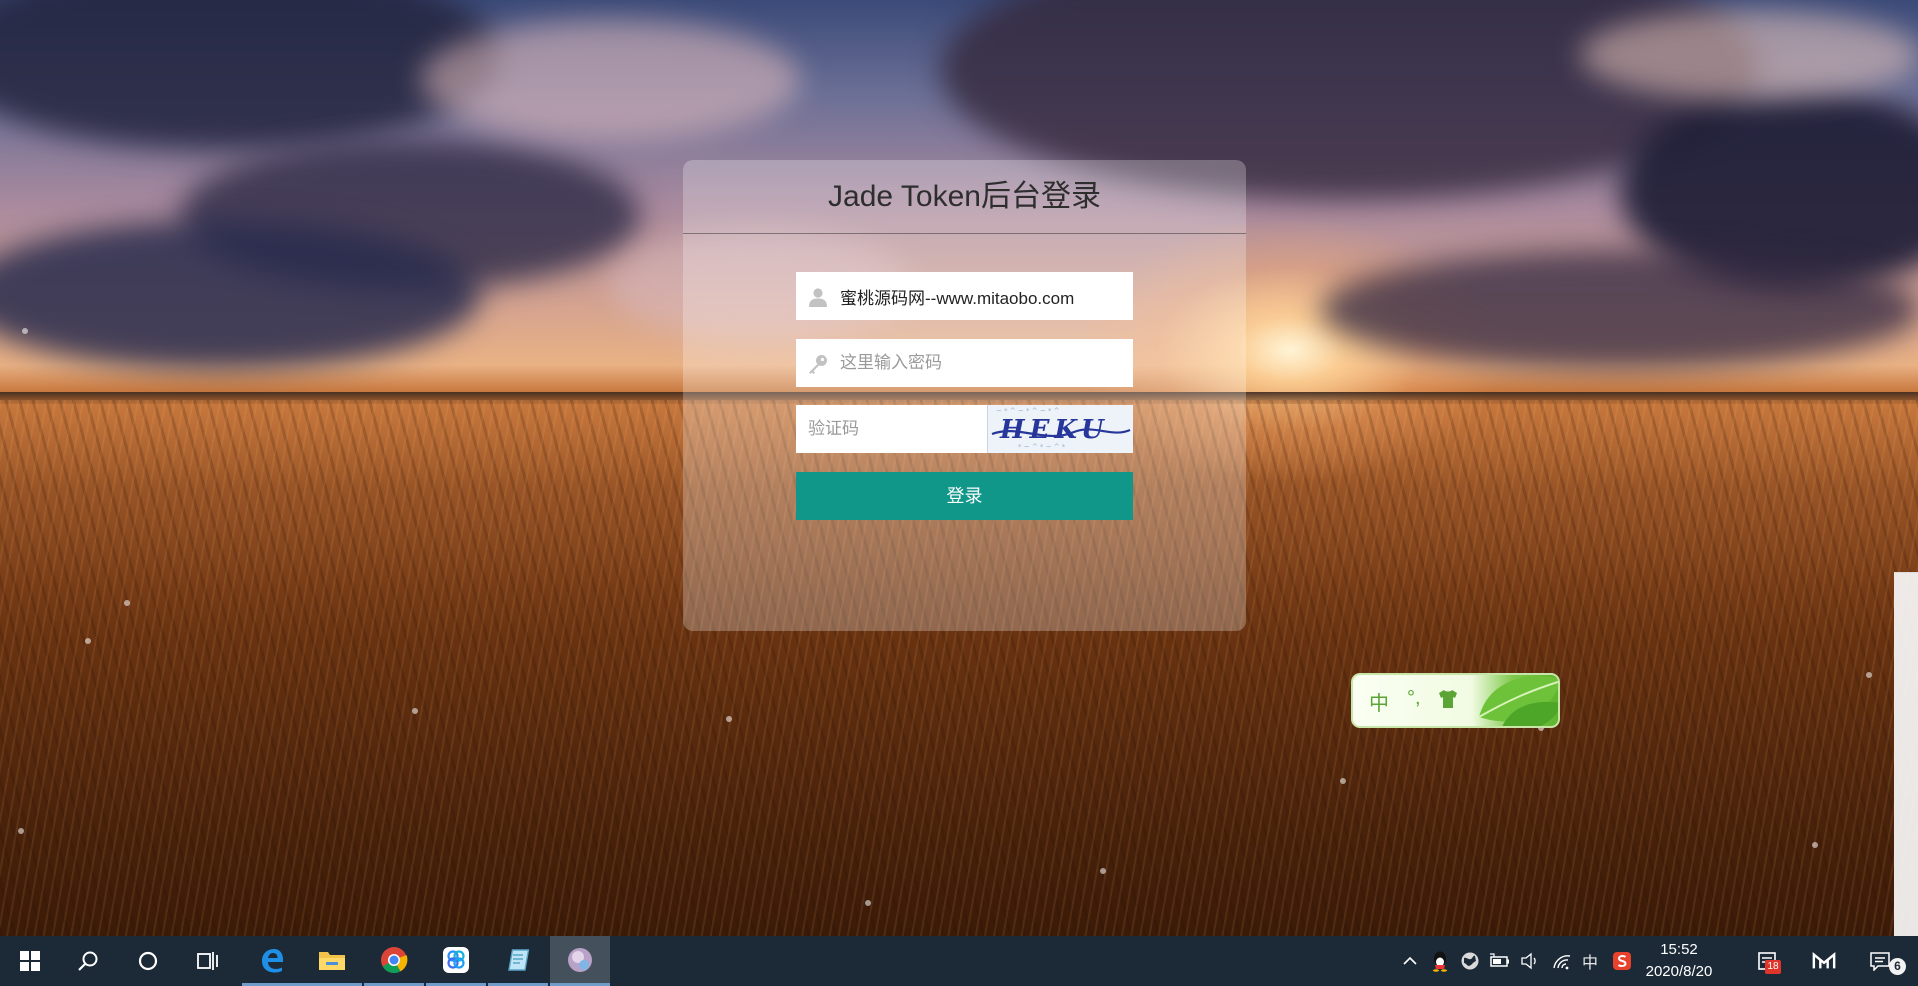 The image size is (1918, 986). I want to click on user-icon, so click(818, 297).